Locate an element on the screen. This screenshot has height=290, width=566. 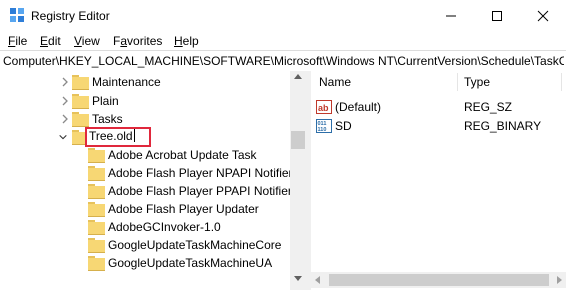
value-row-sd: 011 110 SD REG_BINARY is located at coordinates (438, 126).